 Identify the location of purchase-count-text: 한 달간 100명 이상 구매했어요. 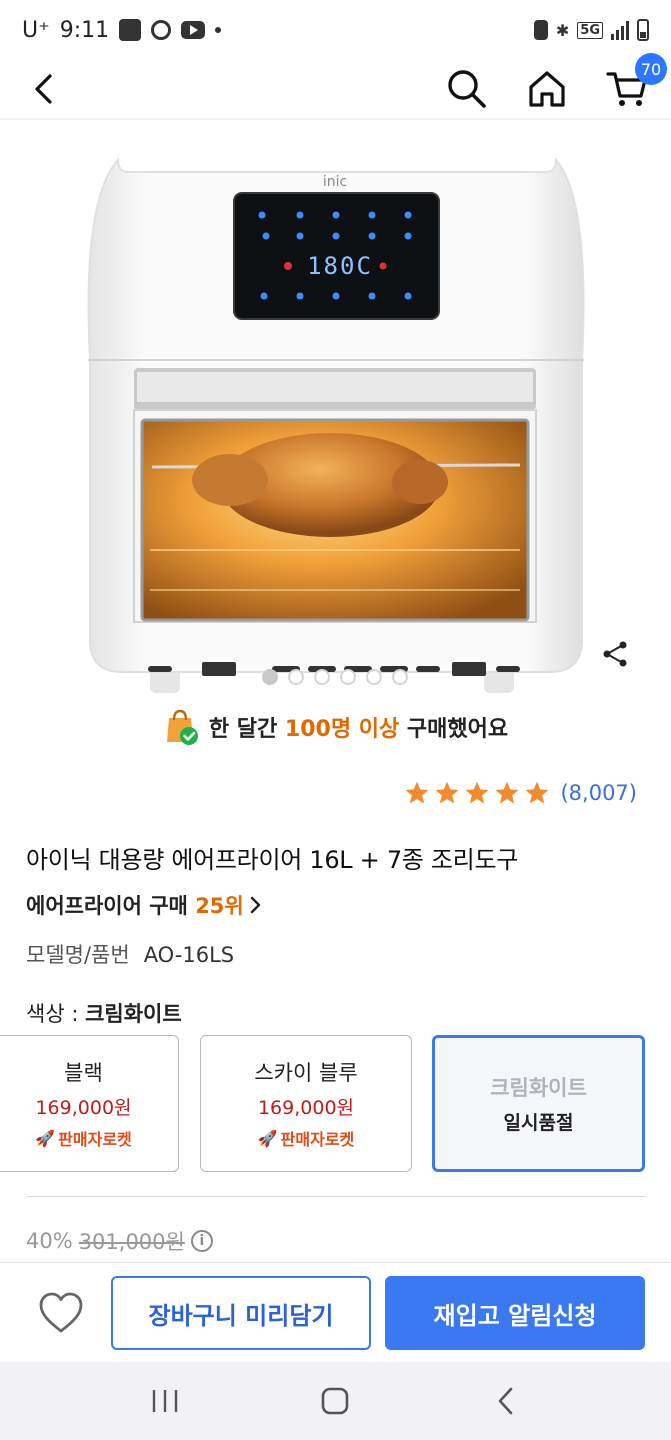
(358, 727).